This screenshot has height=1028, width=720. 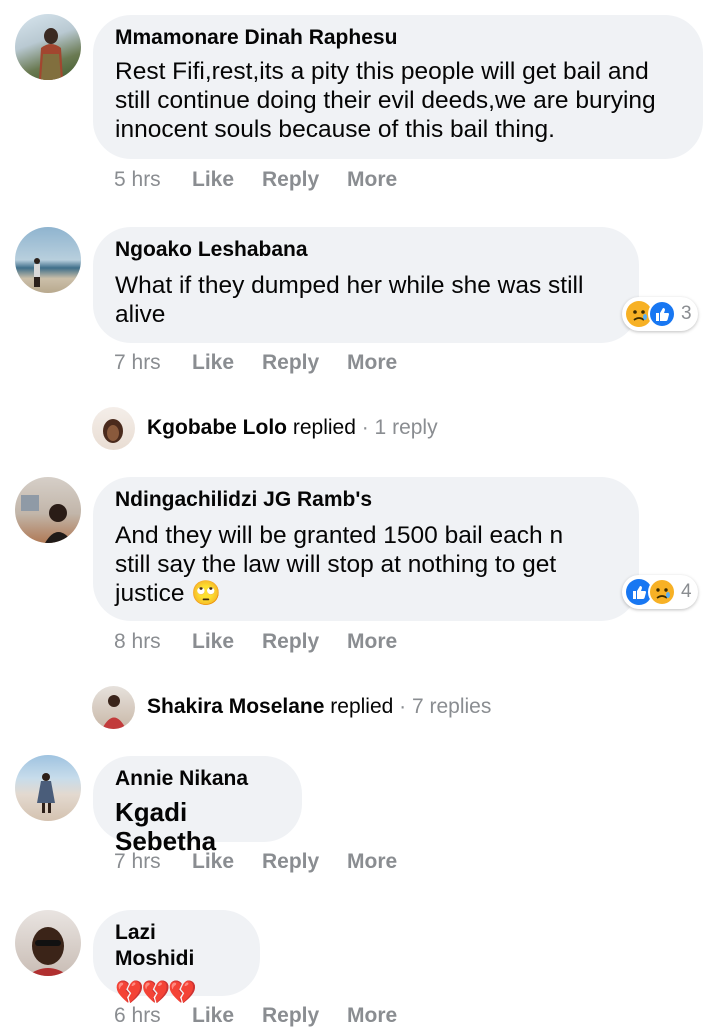 What do you see at coordinates (137, 1016) in the screenshot?
I see `comment-time: 6 hrs` at bounding box center [137, 1016].